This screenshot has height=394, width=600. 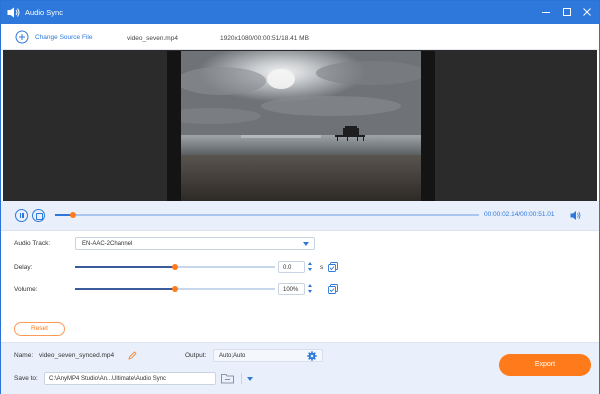 I want to click on folder-icon, so click(x=227, y=378).